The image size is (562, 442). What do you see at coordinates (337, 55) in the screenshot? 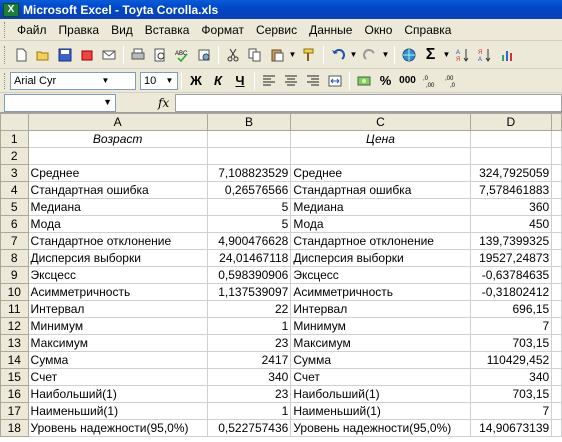
I see `undo-icon` at bounding box center [337, 55].